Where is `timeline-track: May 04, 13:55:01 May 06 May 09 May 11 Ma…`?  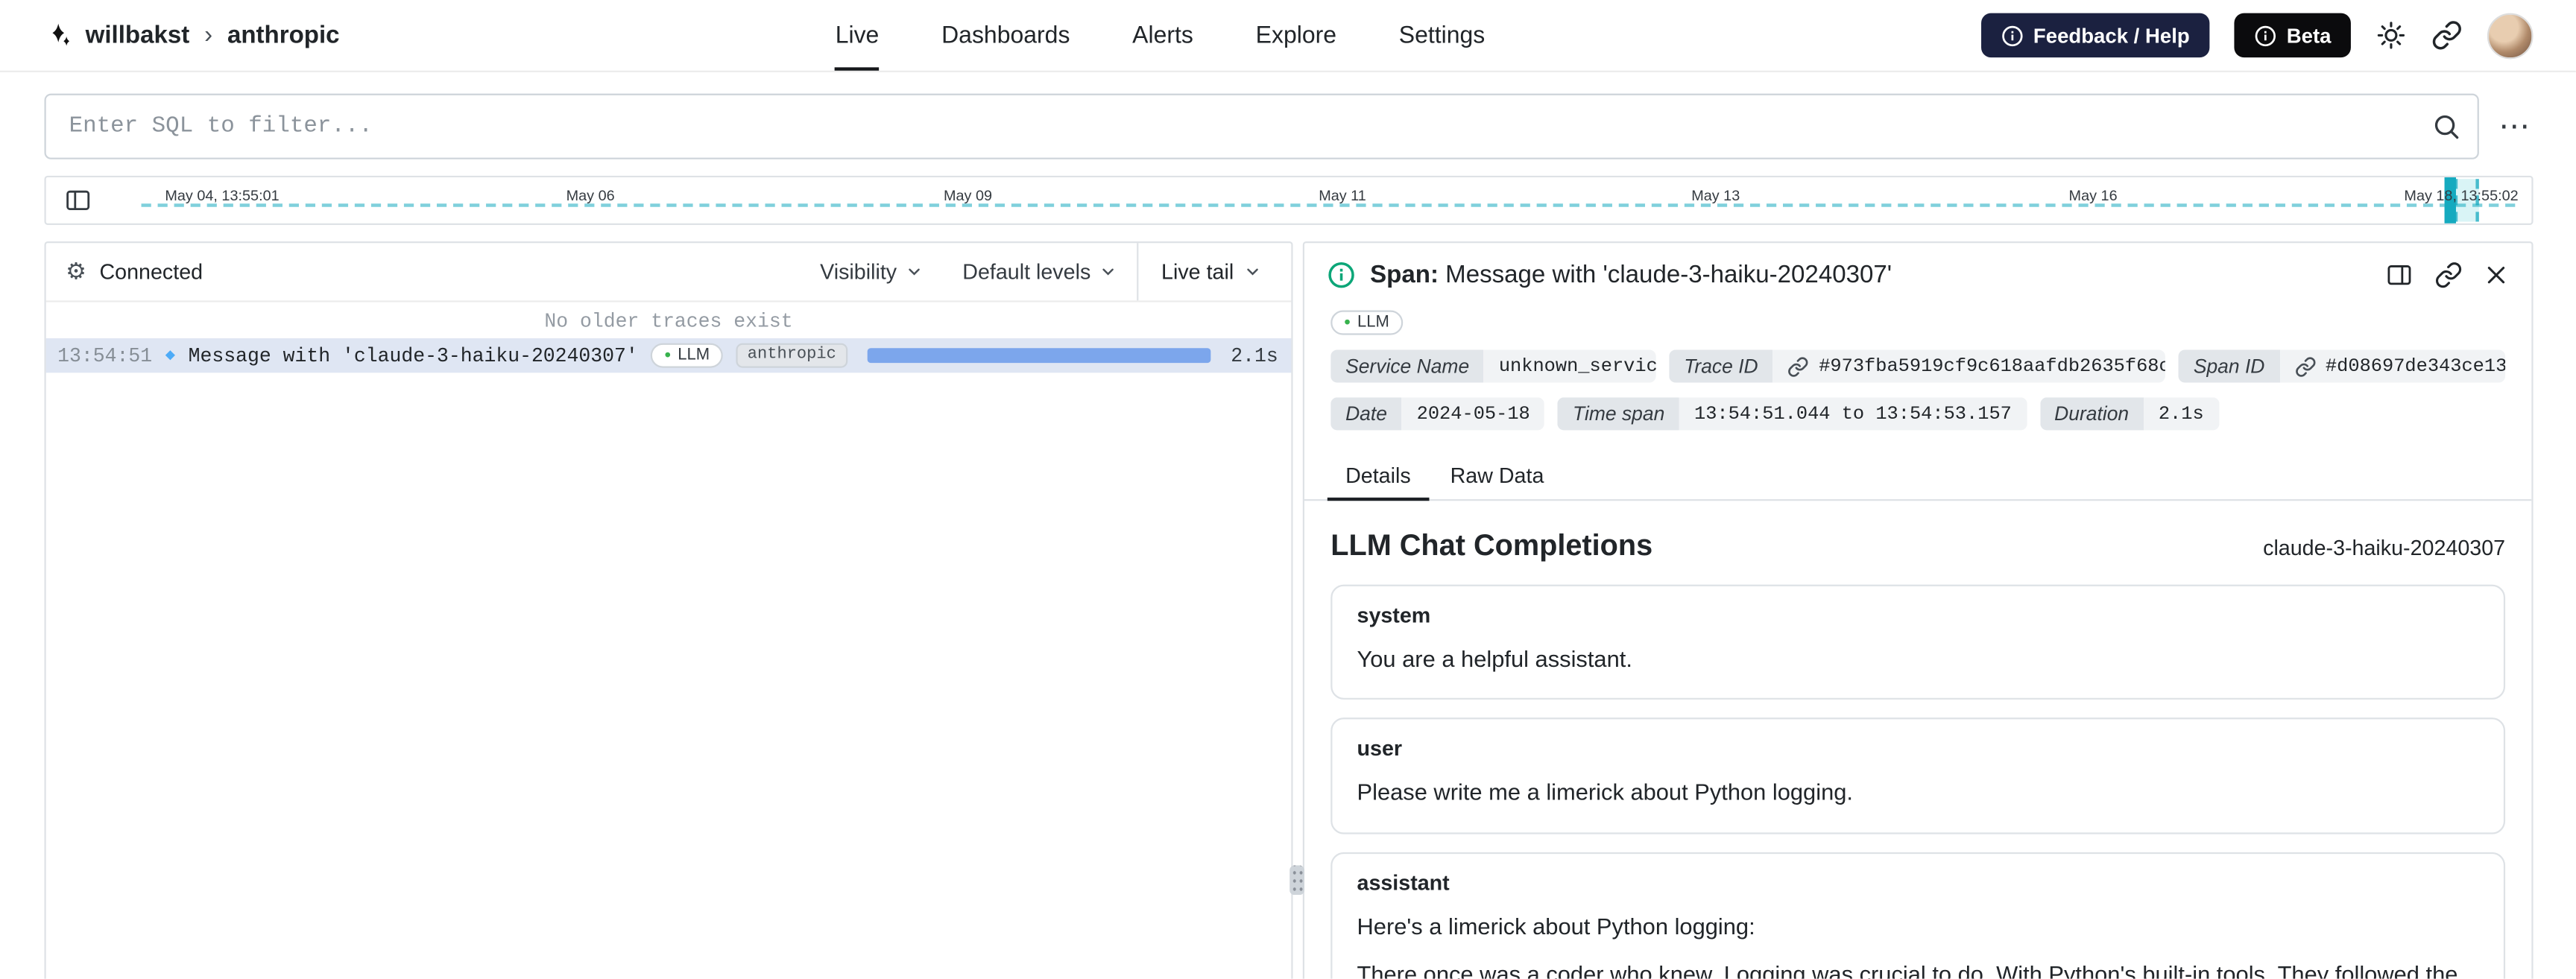 timeline-track: May 04, 13:55:01 May 06 May 09 May 11 Ma… is located at coordinates (1330, 201).